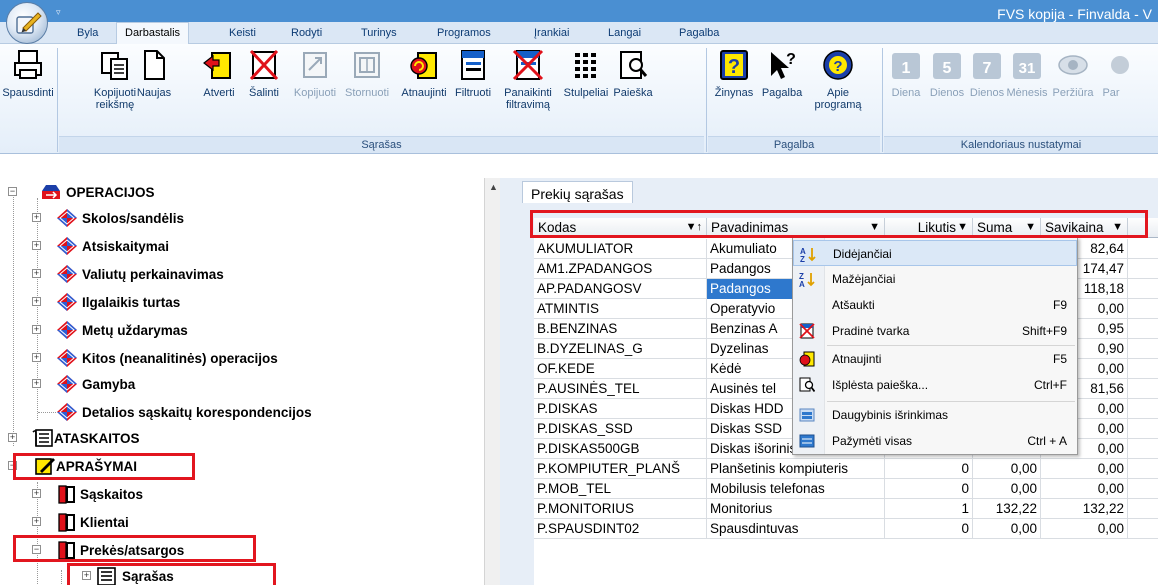 The width and height of the screenshot is (1158, 585). What do you see at coordinates (315, 73) in the screenshot?
I see `copy-button: Kopijuoti` at bounding box center [315, 73].